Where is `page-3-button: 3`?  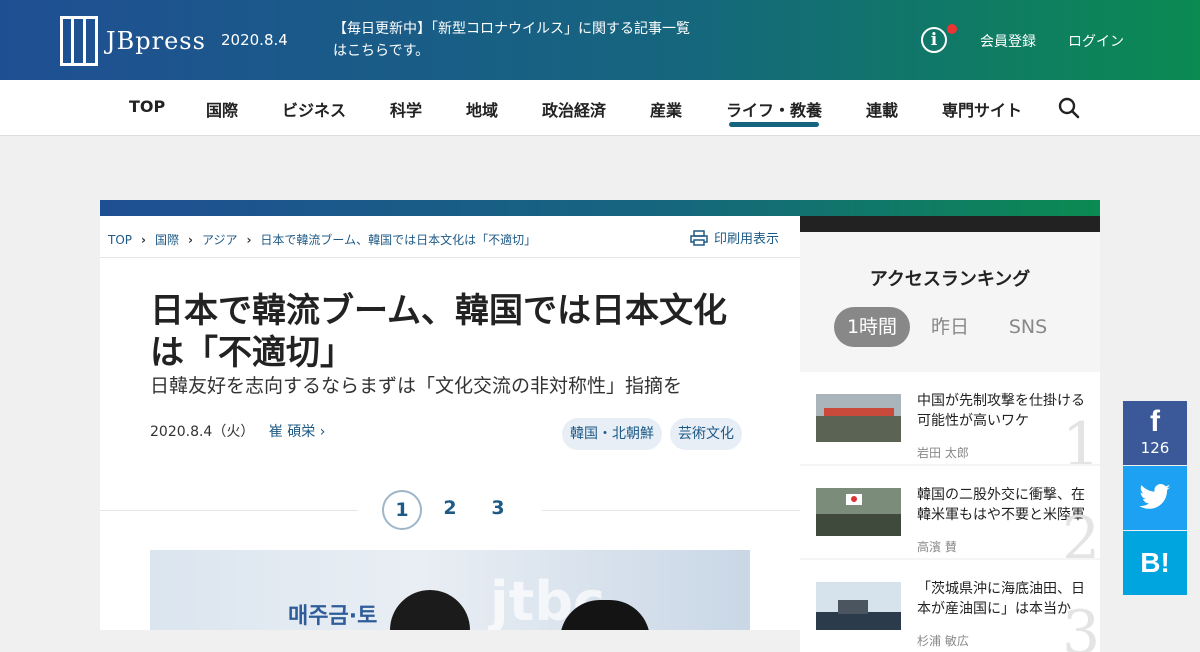 page-3-button: 3 is located at coordinates (498, 510).